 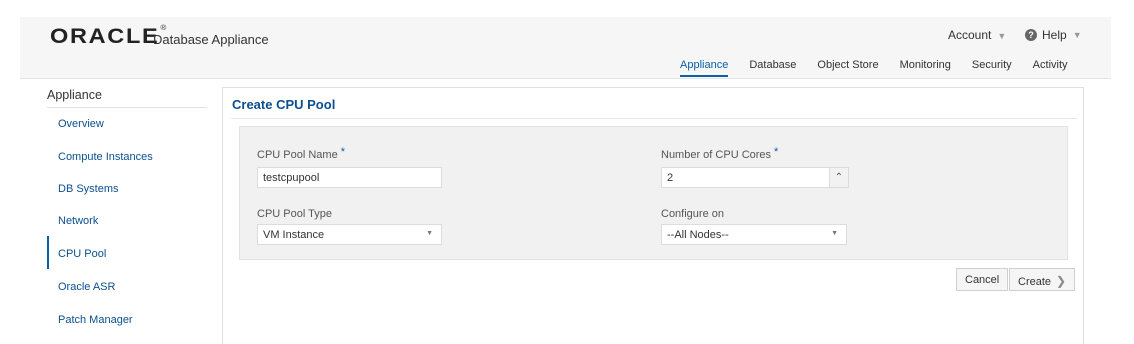 What do you see at coordinates (720, 153) in the screenshot?
I see `cpu-cores-label: Number of CPU Cores *` at bounding box center [720, 153].